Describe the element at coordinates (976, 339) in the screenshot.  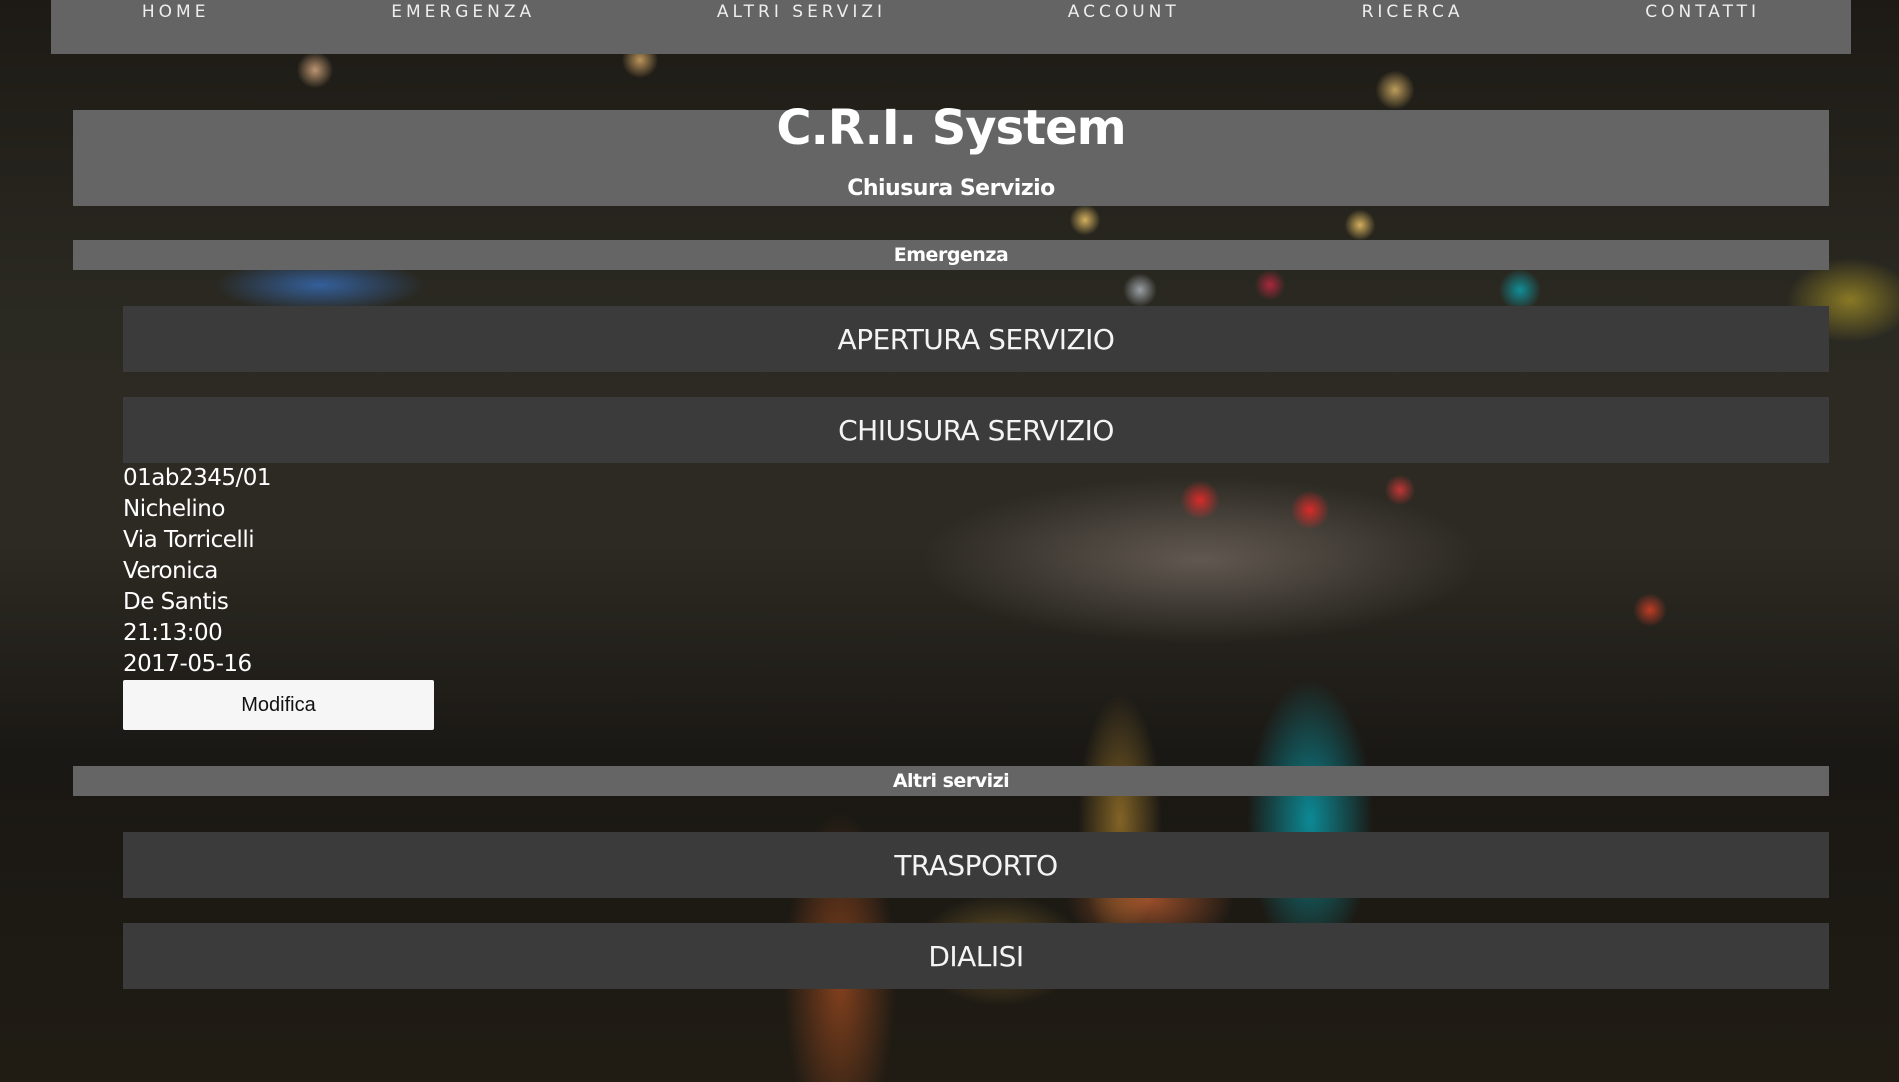
I see `apertura-servizio-button: APERTURA SERVIZIO` at that location.